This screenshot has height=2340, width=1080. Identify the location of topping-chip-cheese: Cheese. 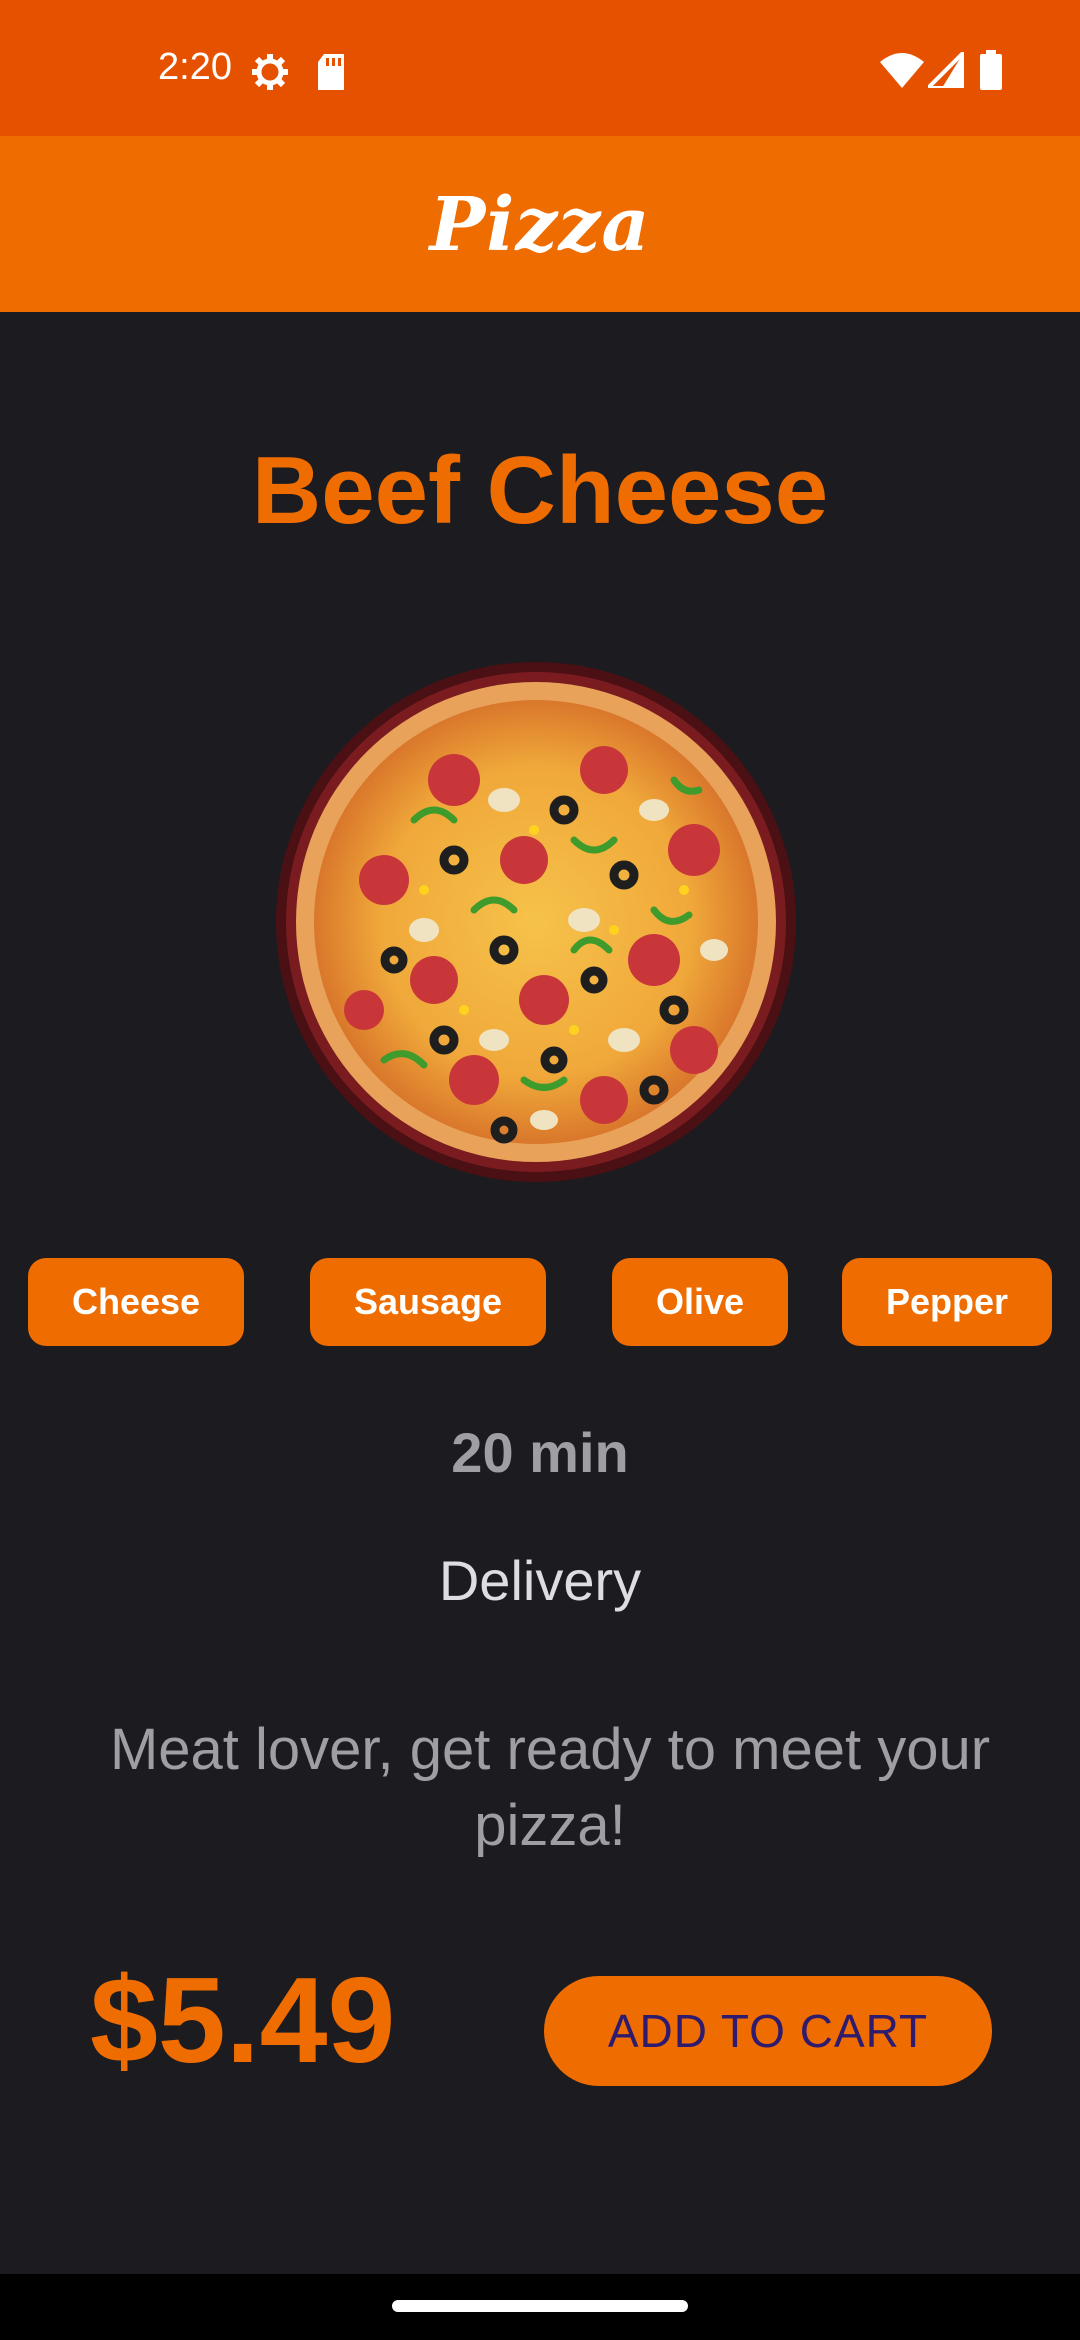
(136, 1302).